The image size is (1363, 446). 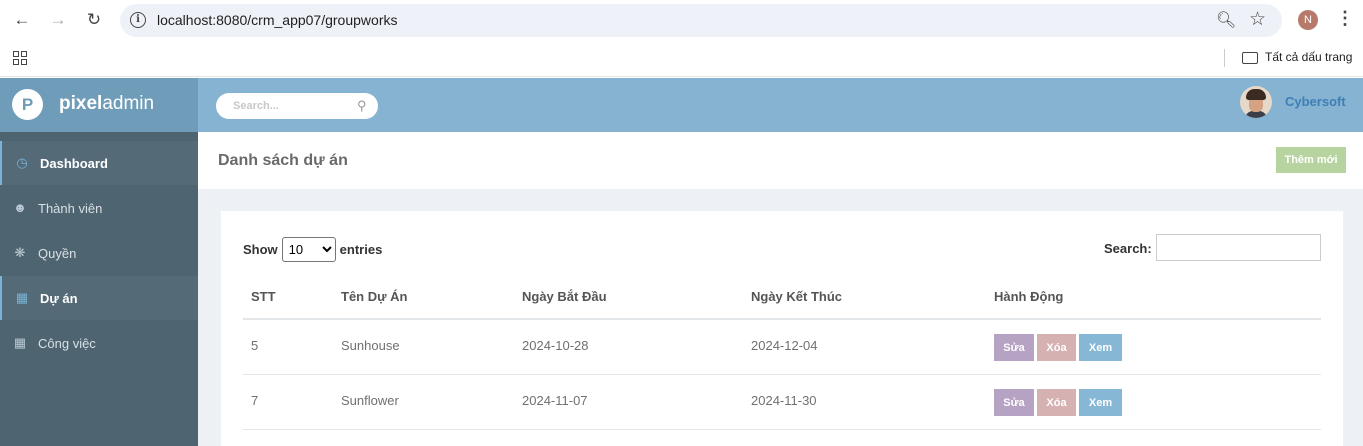 What do you see at coordinates (1128, 248) in the screenshot?
I see `table-search-label: Search:` at bounding box center [1128, 248].